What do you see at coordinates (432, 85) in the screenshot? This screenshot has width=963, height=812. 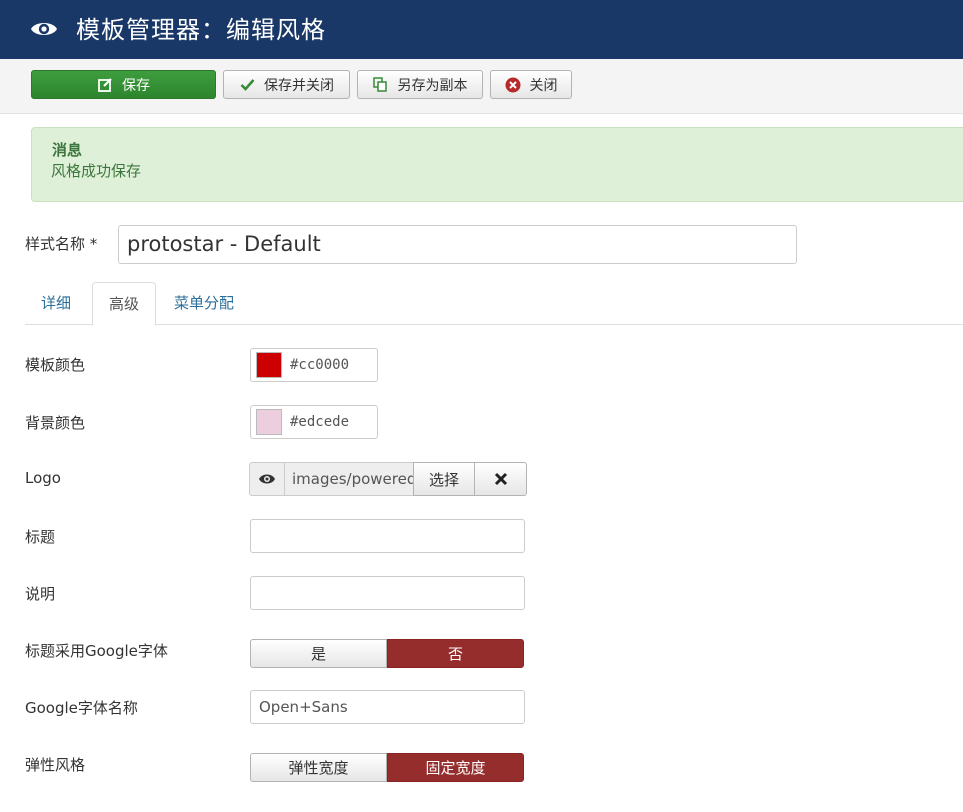 I see `save-as-copy-label: 另存为副本` at bounding box center [432, 85].